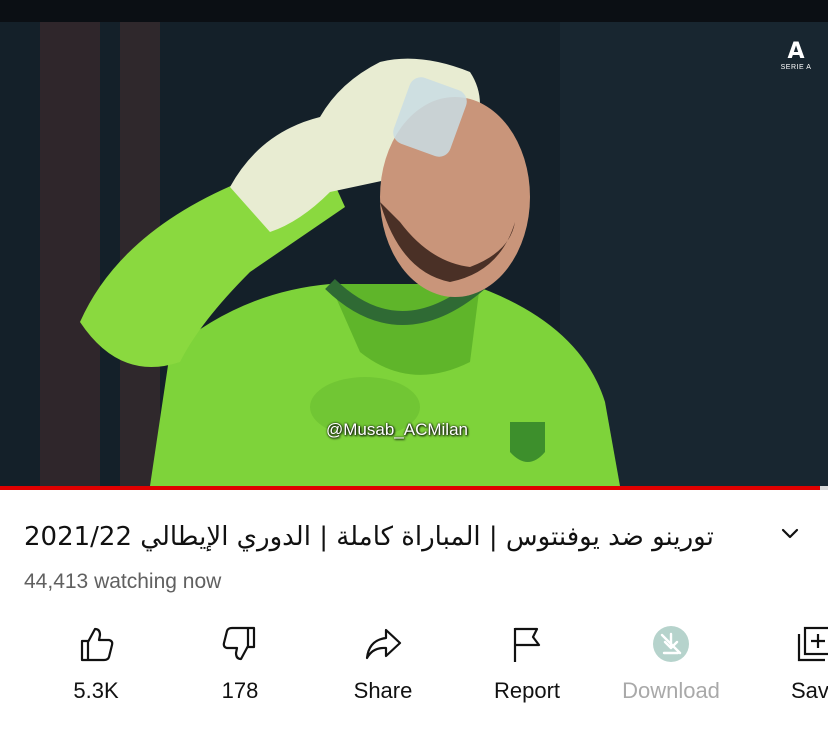  What do you see at coordinates (414, 11) in the screenshot?
I see `top-status-strip` at bounding box center [414, 11].